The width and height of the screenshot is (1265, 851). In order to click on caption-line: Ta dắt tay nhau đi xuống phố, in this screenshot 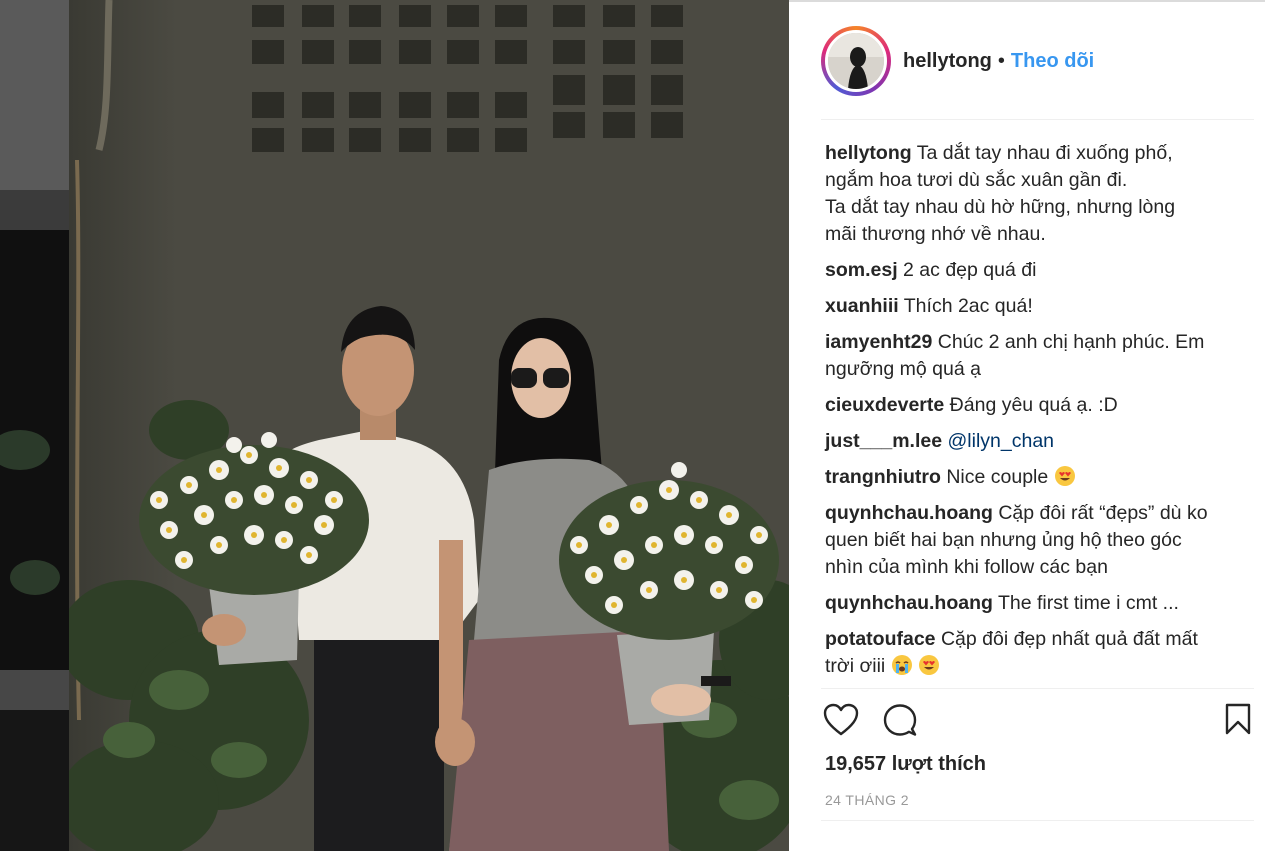, I will do `click(1044, 153)`.